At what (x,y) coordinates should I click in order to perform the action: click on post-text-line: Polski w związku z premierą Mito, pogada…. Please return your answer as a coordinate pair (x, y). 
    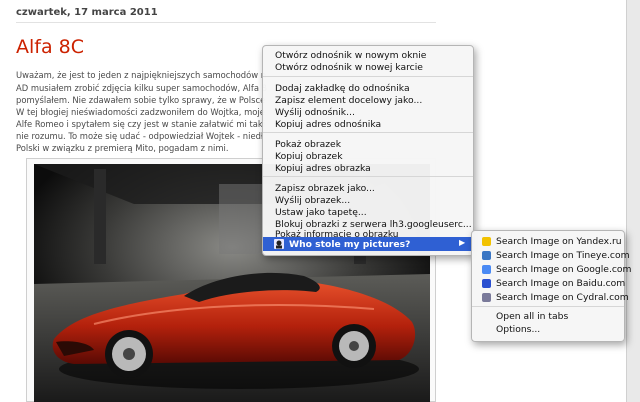
    Looking at the image, I should click on (122, 148).